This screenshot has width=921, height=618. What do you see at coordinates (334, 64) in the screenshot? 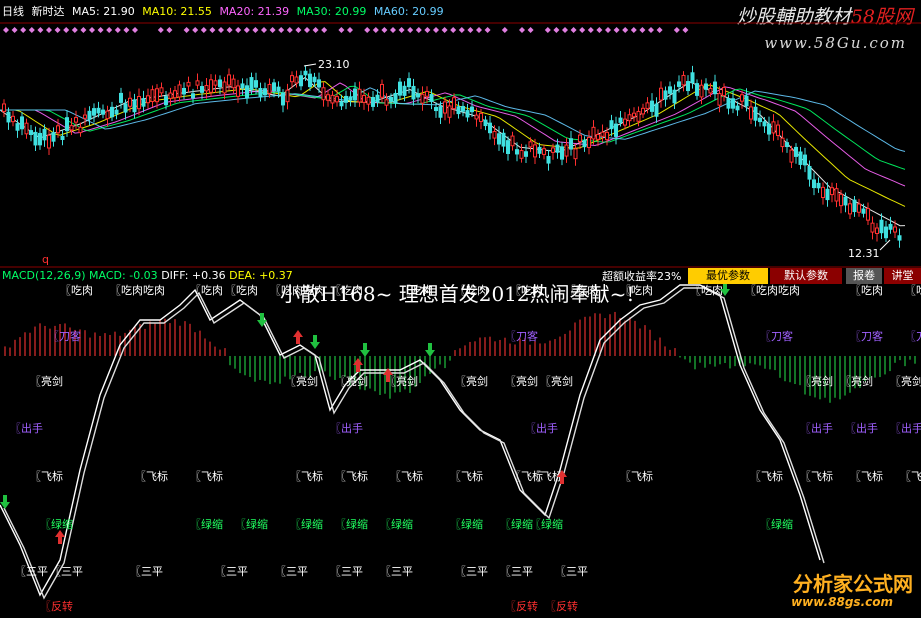
I see `high-annotation-label: 23.10` at bounding box center [334, 64].